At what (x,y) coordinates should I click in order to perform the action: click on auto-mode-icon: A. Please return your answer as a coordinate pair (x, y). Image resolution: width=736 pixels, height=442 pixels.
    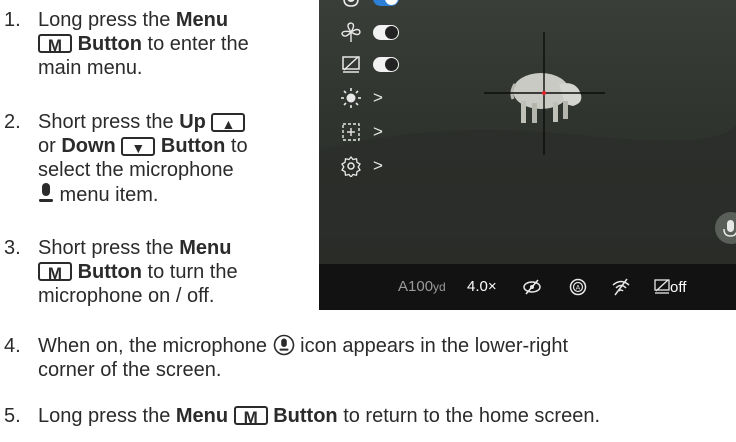
    Looking at the image, I should click on (578, 287).